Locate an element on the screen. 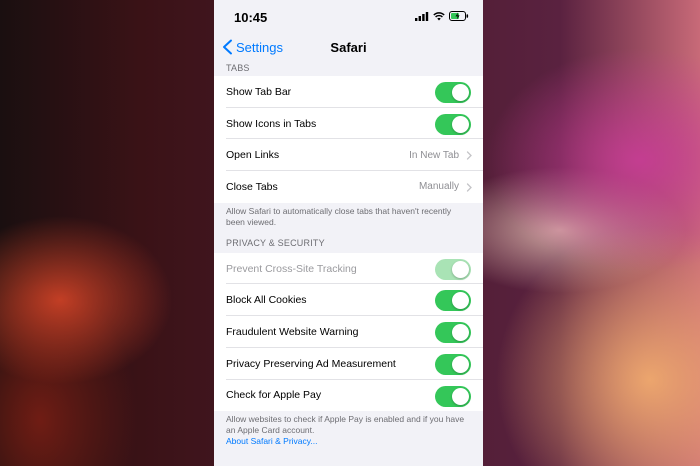 This screenshot has height=466, width=700. page-title: Safari is located at coordinates (348, 47).